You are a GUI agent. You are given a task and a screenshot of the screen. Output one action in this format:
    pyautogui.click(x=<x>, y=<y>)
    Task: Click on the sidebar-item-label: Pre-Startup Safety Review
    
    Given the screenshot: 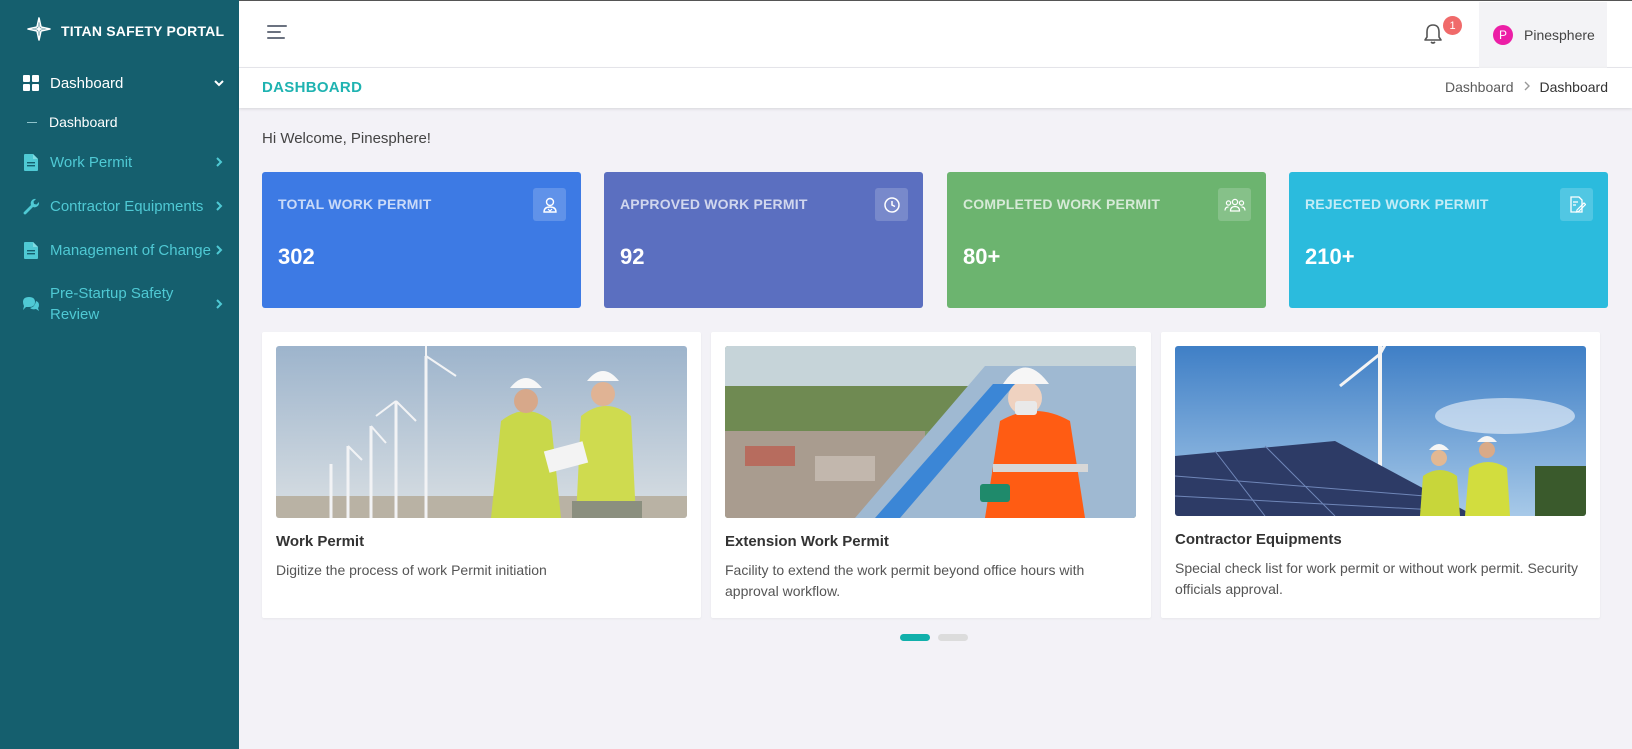 What is the action you would take?
    pyautogui.click(x=112, y=304)
    